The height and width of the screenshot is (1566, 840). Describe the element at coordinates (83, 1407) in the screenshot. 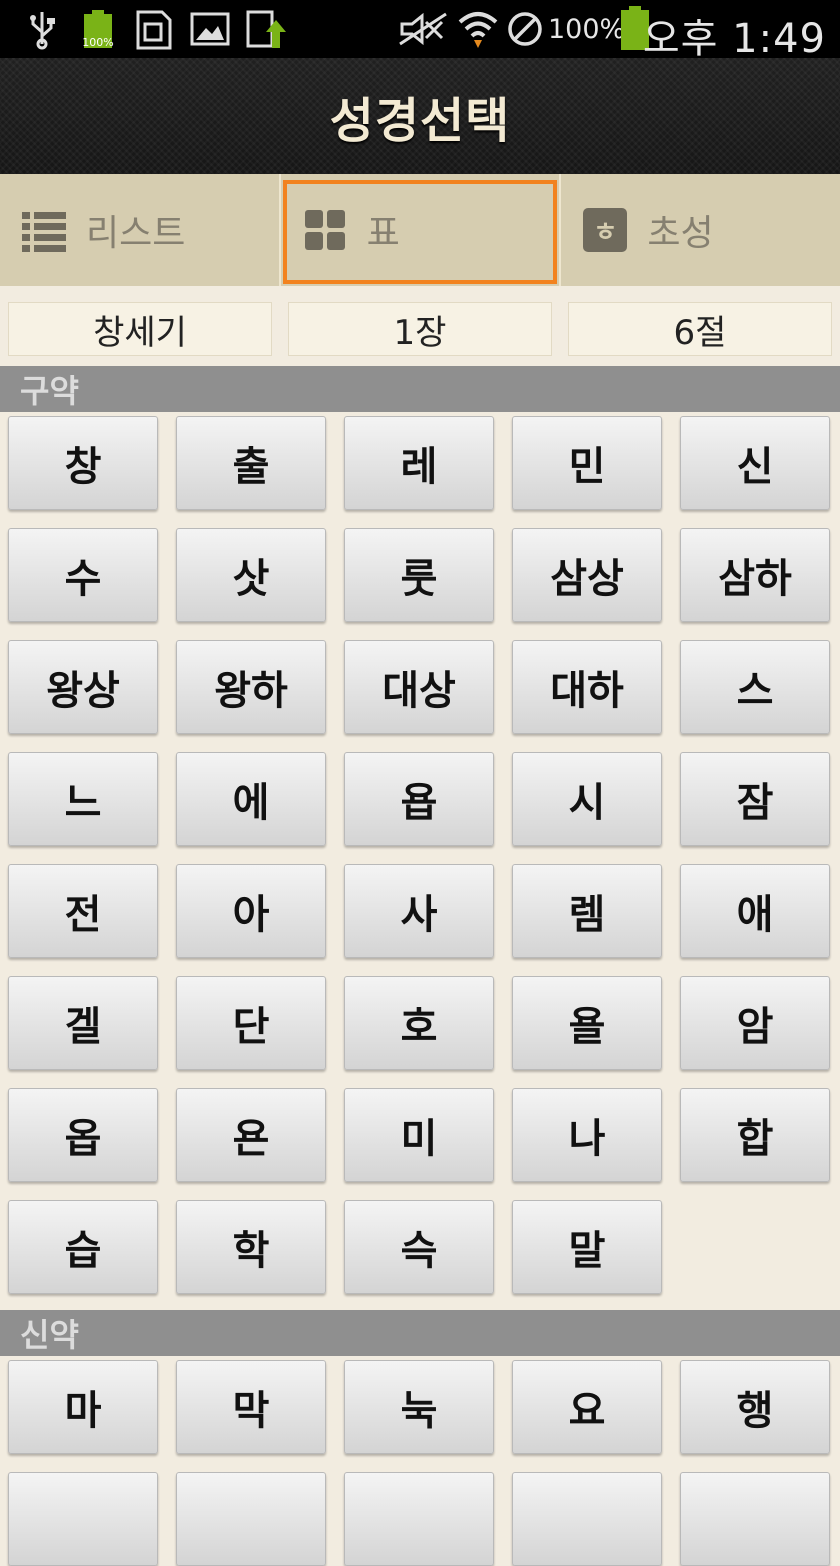

I see `book-button: 마` at that location.